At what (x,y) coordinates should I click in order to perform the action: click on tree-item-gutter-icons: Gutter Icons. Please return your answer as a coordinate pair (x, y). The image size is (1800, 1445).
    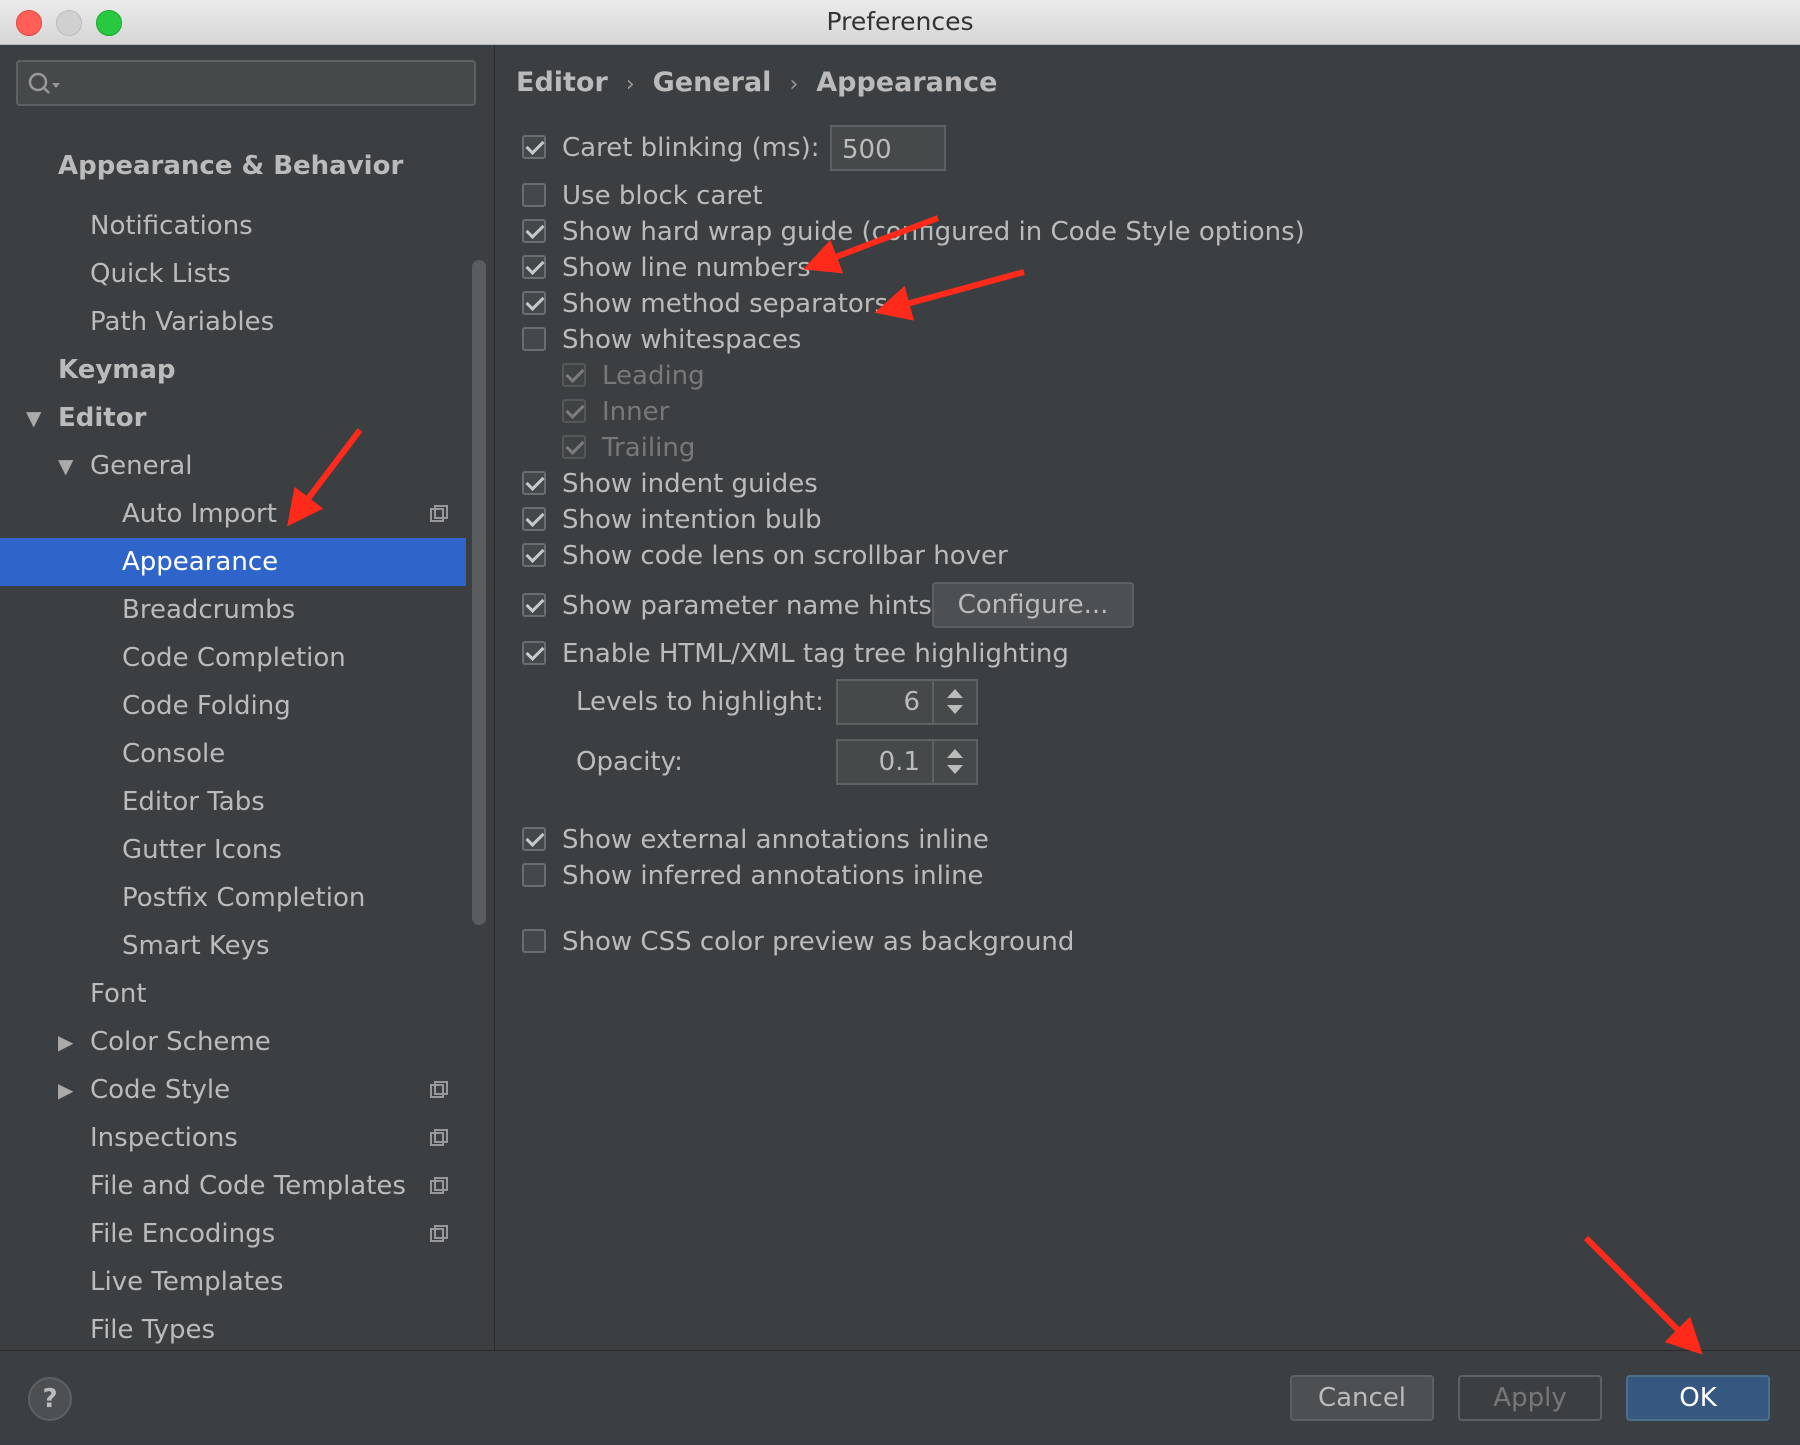
    Looking at the image, I should click on (233, 850).